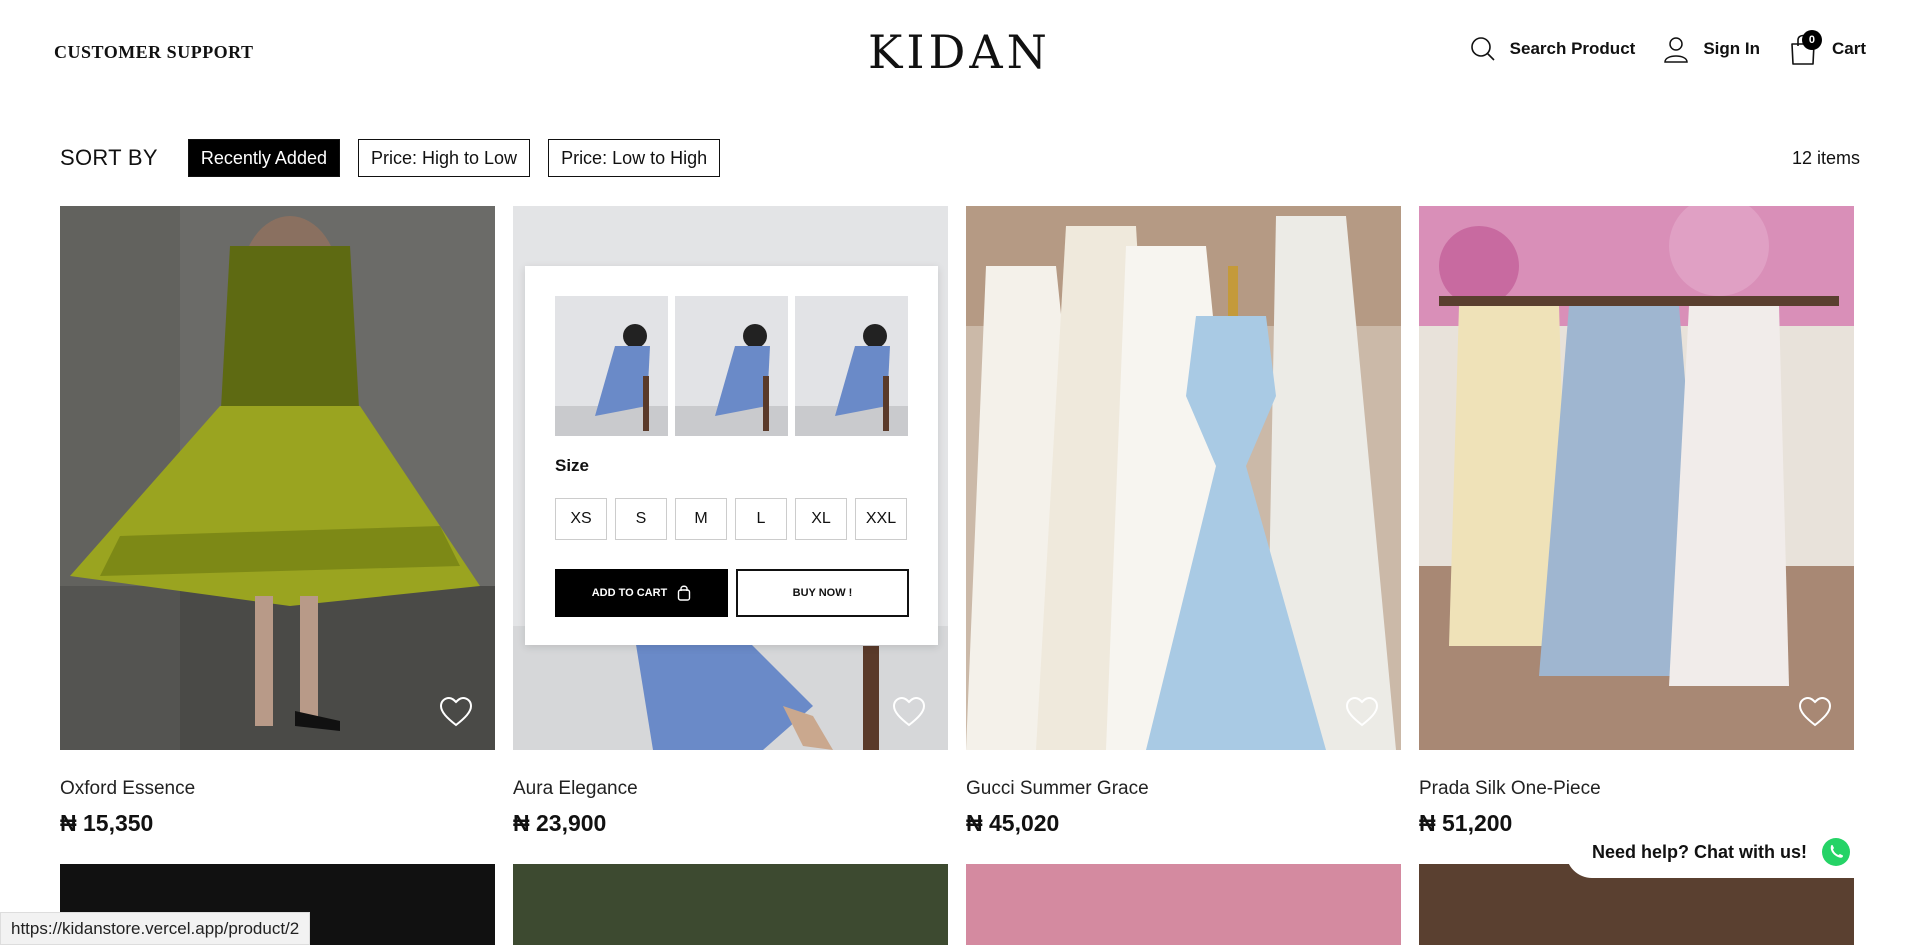 The image size is (1920, 945). I want to click on size-options: XS S M L XL XXL, so click(731, 519).